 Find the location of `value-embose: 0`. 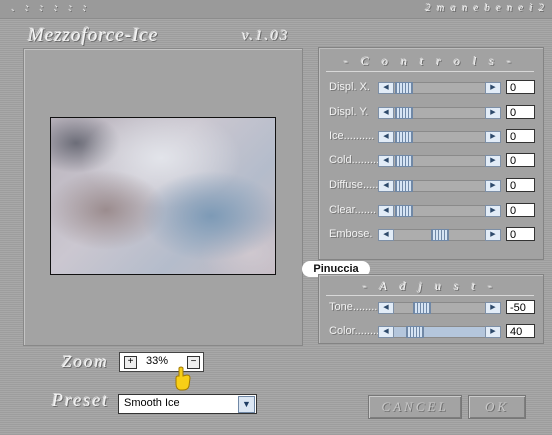

value-embose: 0 is located at coordinates (520, 234).